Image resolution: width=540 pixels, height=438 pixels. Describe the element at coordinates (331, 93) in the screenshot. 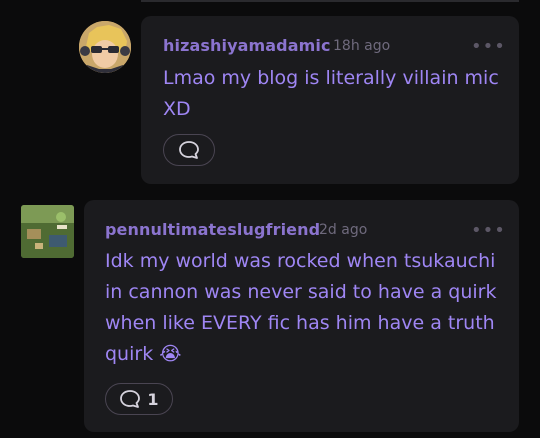

I see `comment-text: Lmao my blog is literally villain mic XD` at that location.